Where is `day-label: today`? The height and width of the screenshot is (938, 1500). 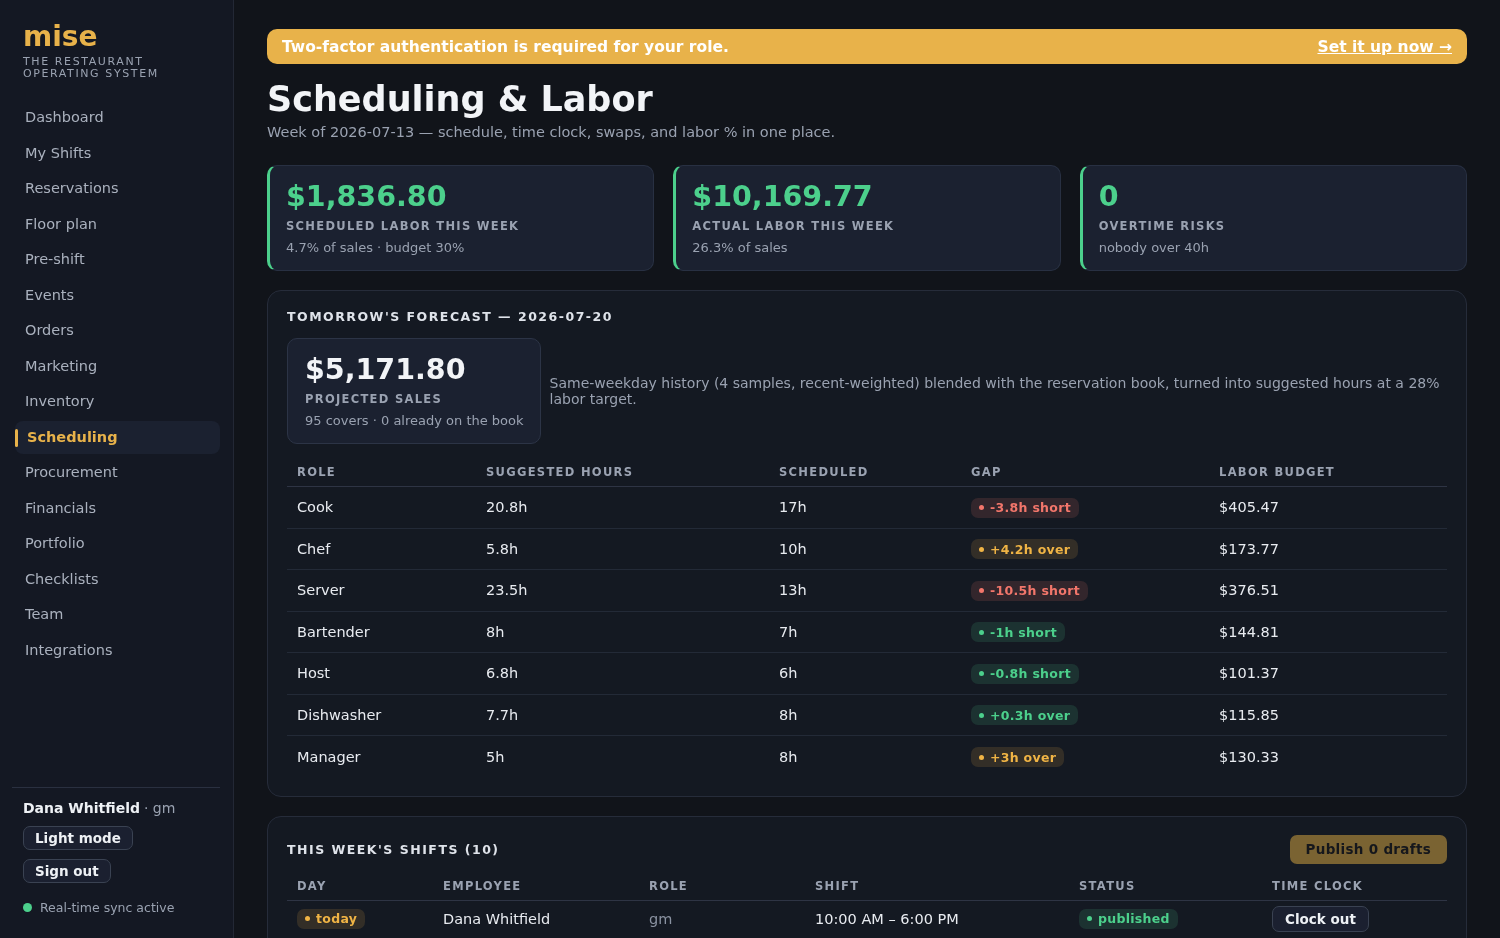 day-label: today is located at coordinates (337, 919).